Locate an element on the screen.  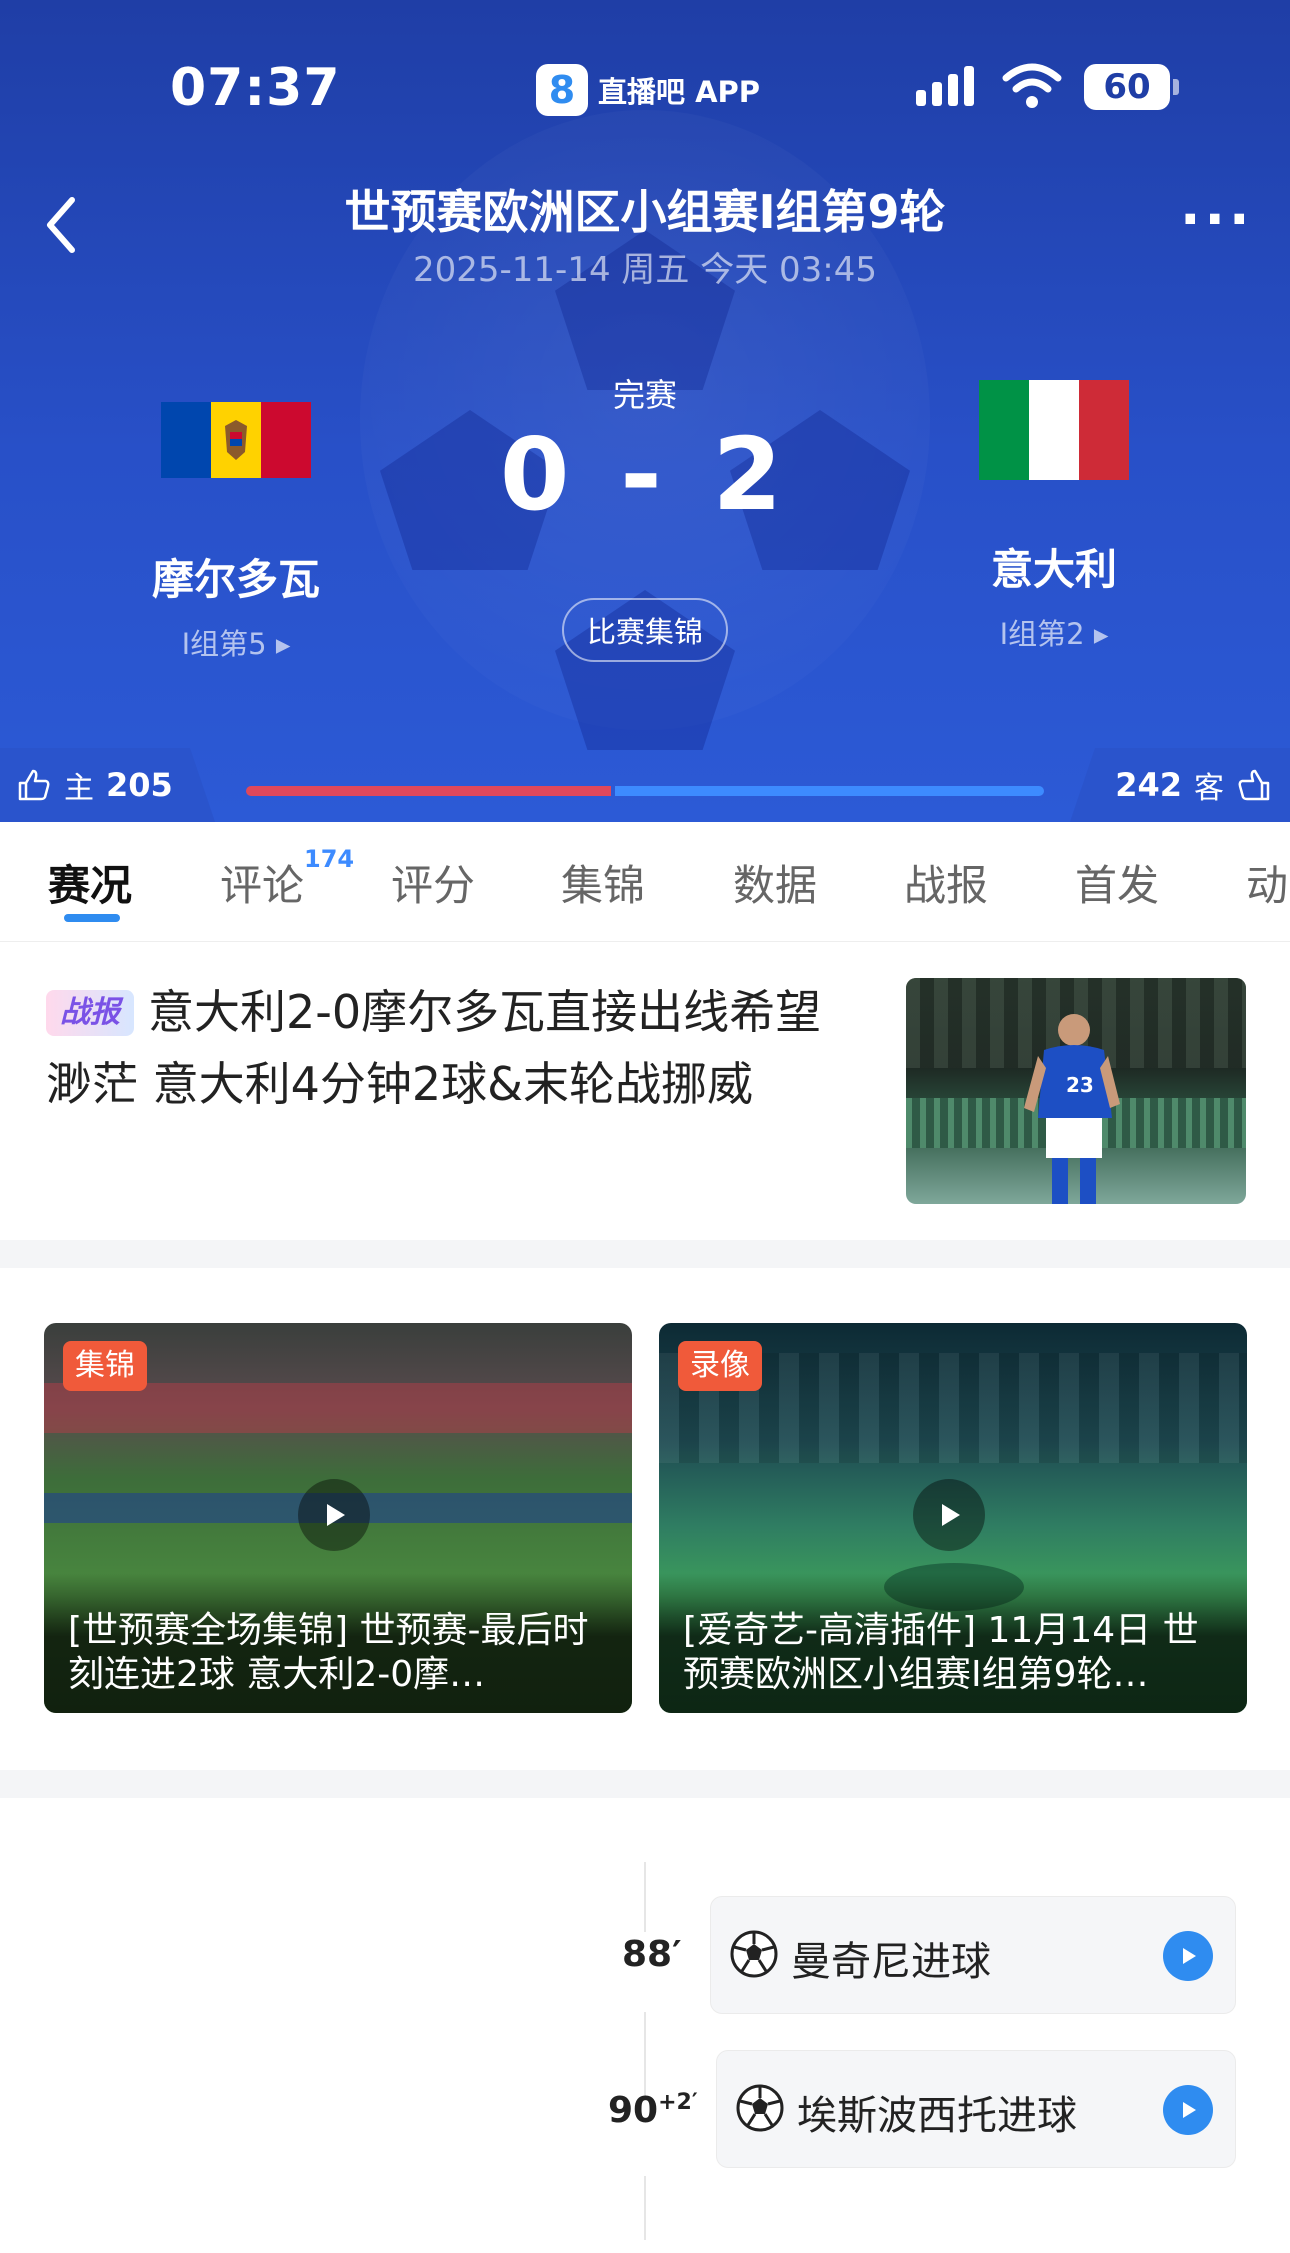
wifi-icon is located at coordinates (1032, 85).